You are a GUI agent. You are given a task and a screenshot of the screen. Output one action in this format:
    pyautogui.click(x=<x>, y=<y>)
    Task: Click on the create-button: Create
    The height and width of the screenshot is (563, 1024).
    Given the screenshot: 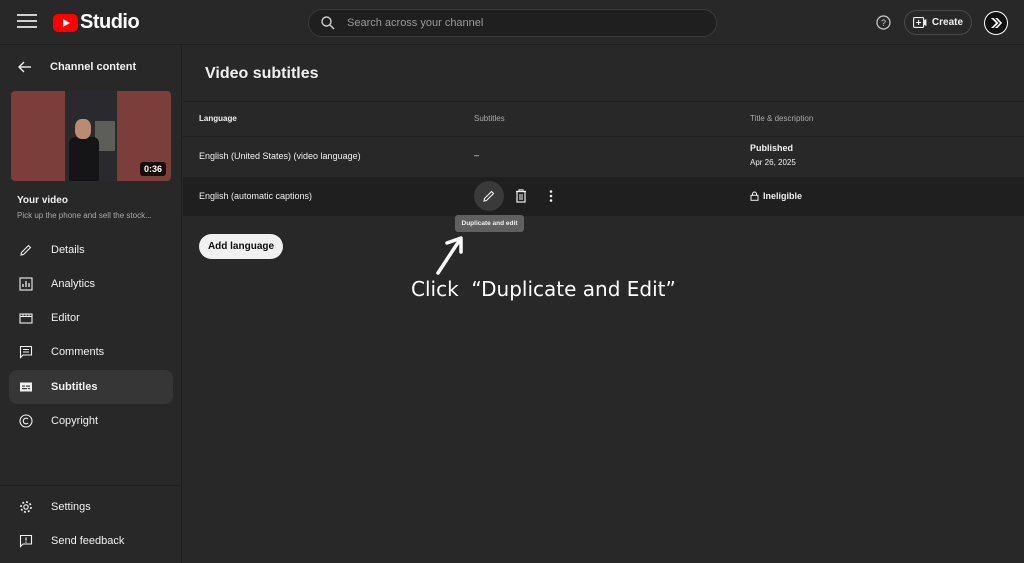 What is the action you would take?
    pyautogui.click(x=938, y=22)
    